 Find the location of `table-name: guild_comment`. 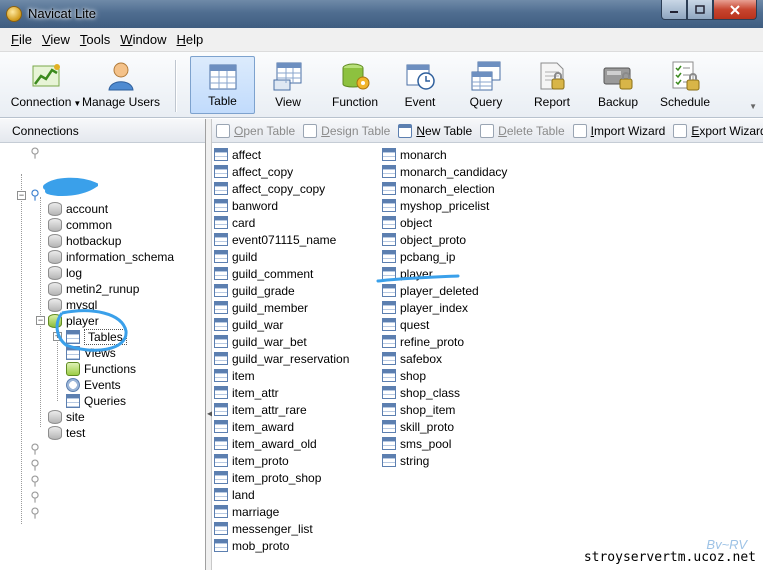

table-name: guild_comment is located at coordinates (273, 273).